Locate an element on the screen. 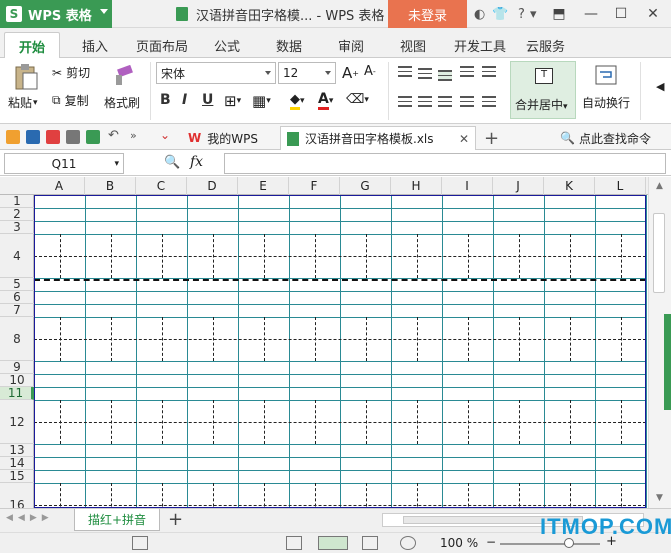 The image size is (671, 553). page-icon is located at coordinates (140, 543).